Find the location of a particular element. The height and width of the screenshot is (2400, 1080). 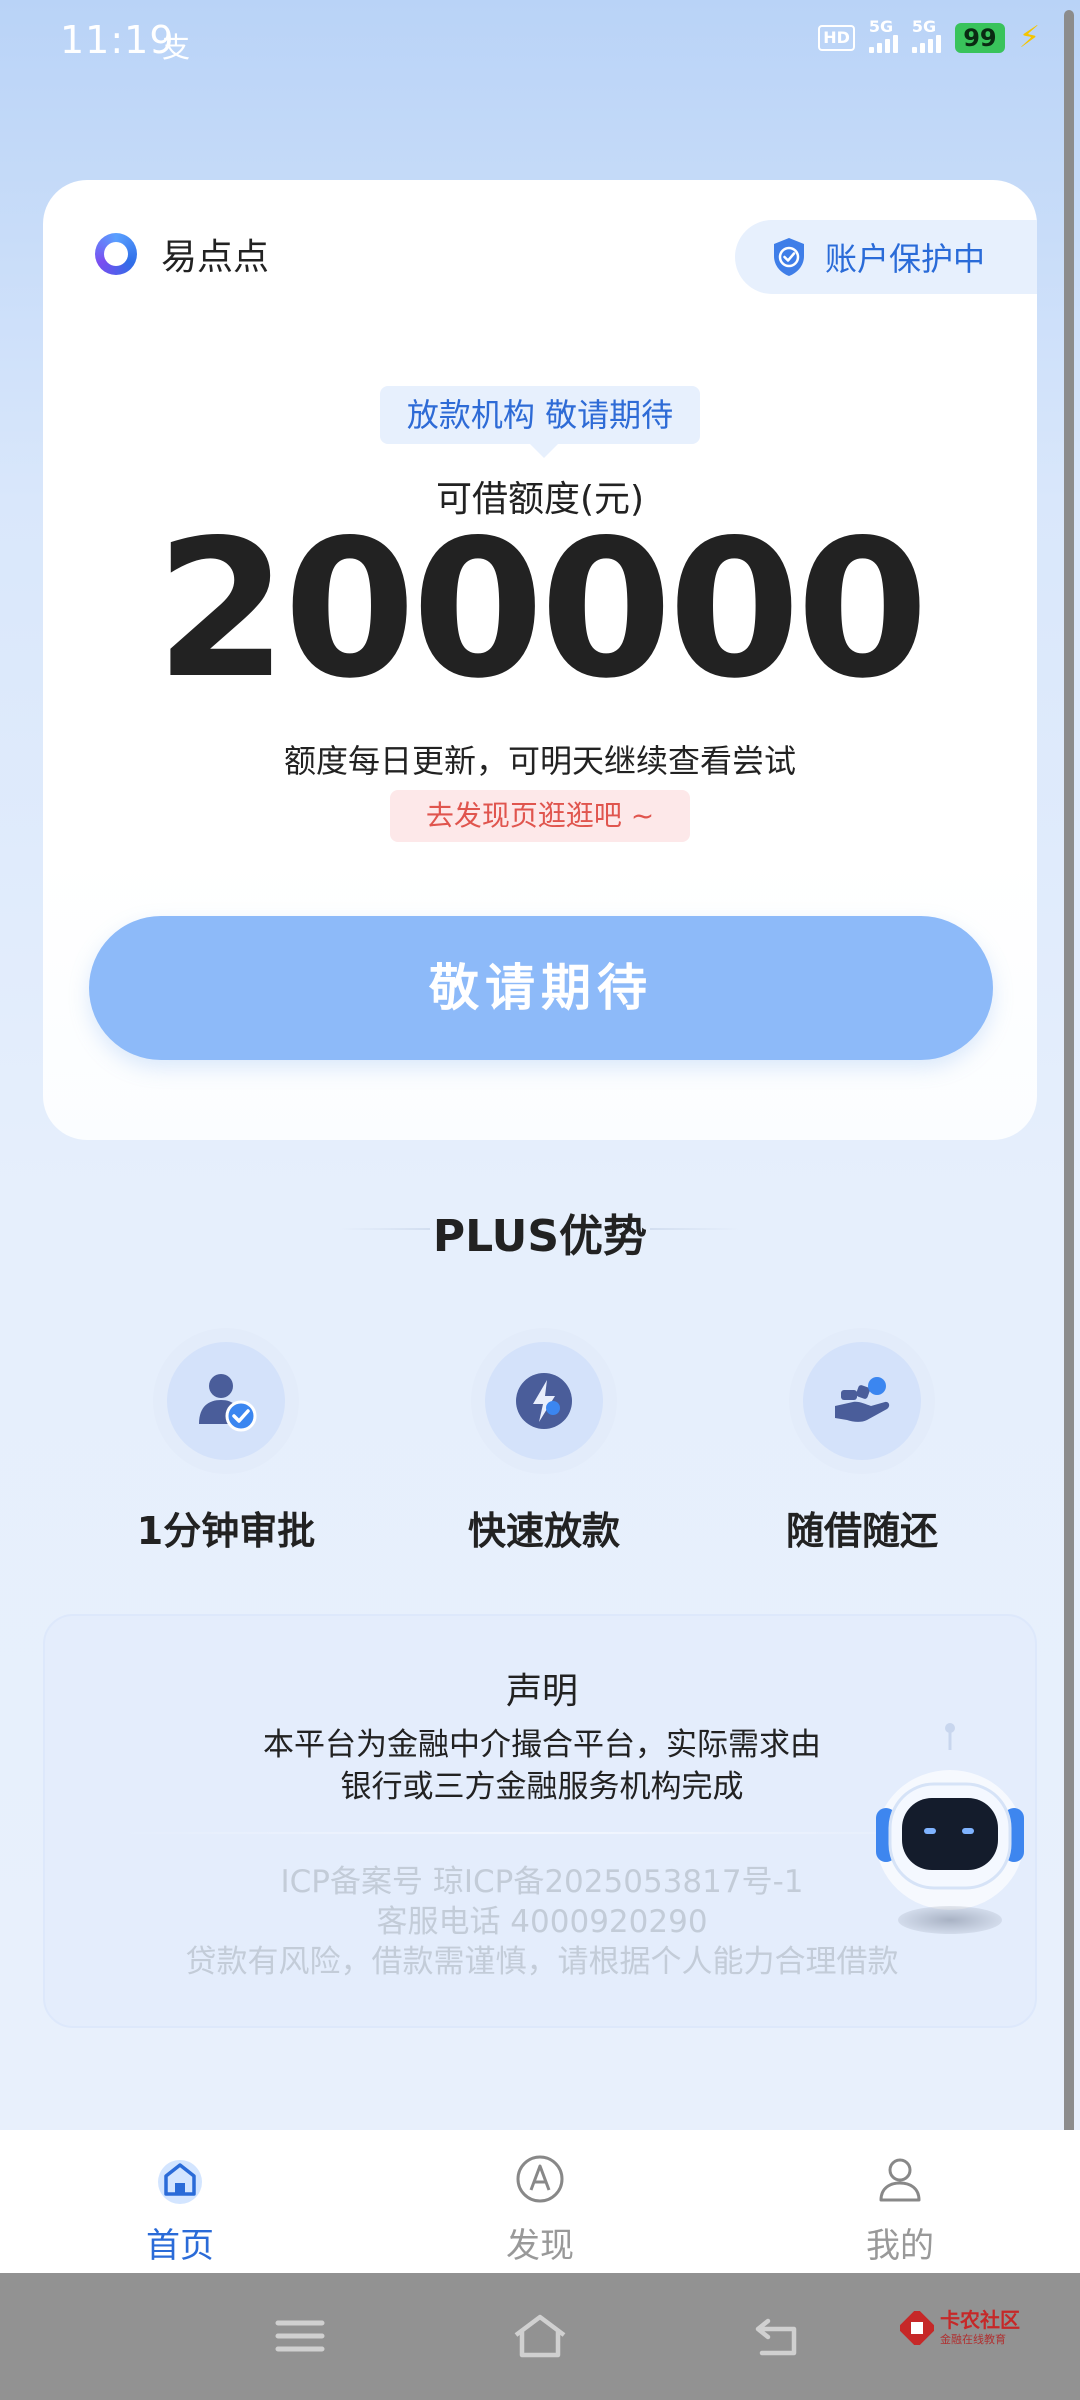

watermark-title: 卡农社区 is located at coordinates (980, 2320).